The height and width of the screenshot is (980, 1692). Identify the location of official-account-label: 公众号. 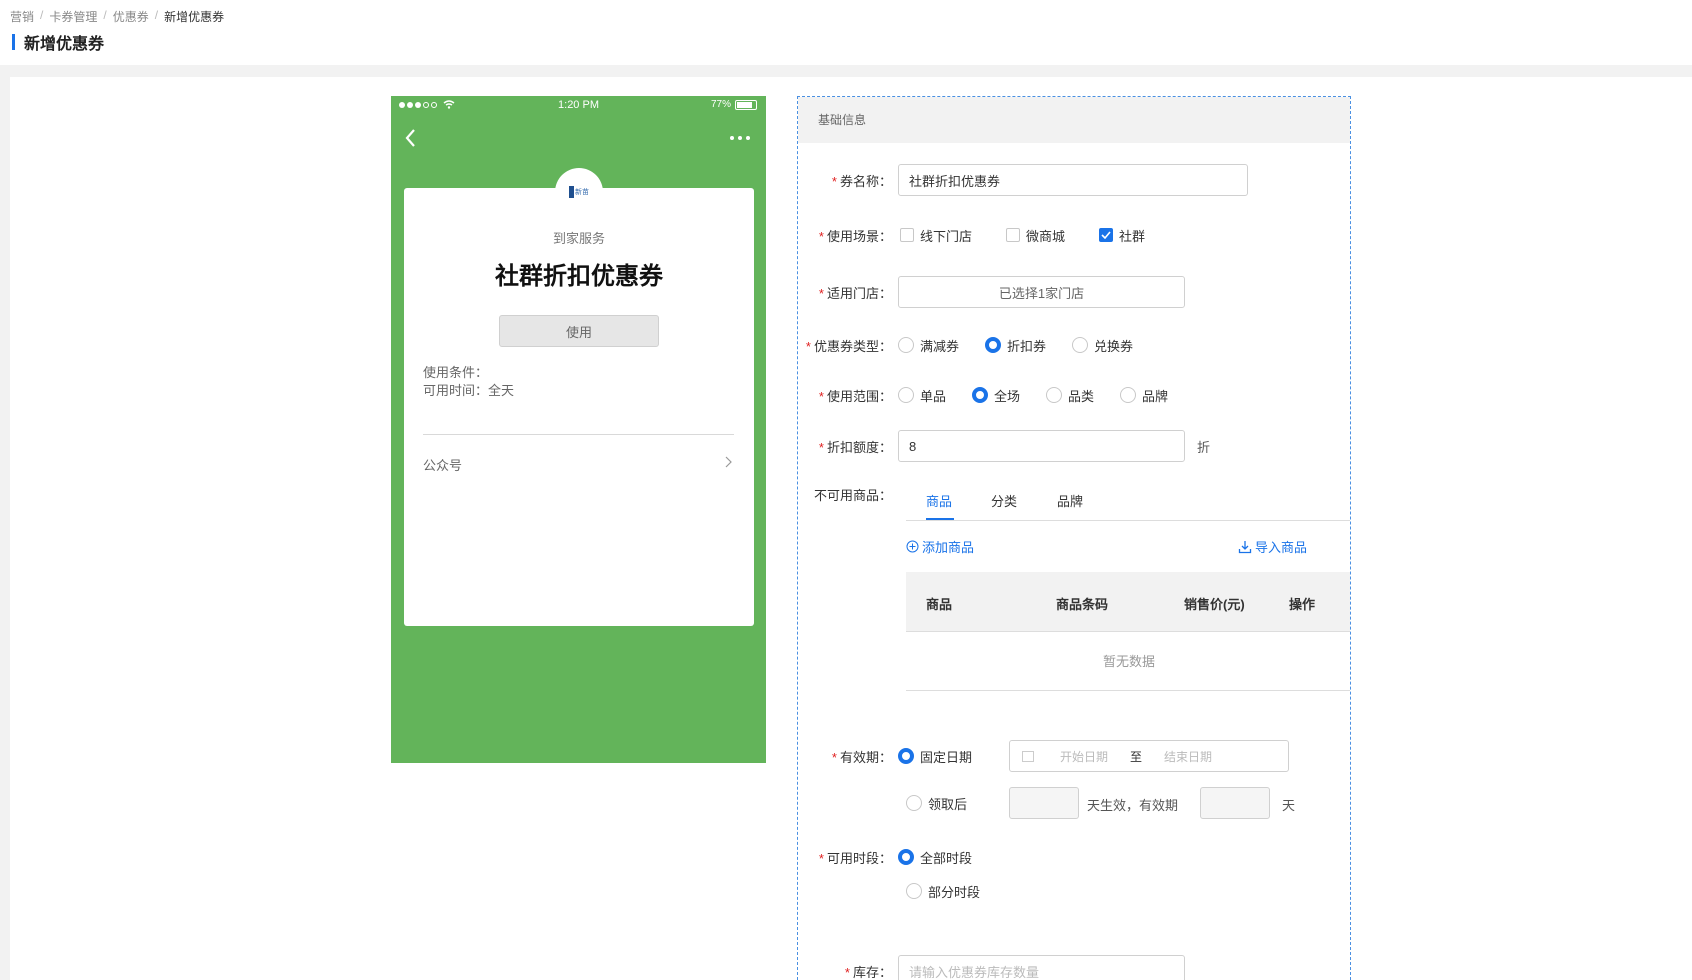
(442, 464).